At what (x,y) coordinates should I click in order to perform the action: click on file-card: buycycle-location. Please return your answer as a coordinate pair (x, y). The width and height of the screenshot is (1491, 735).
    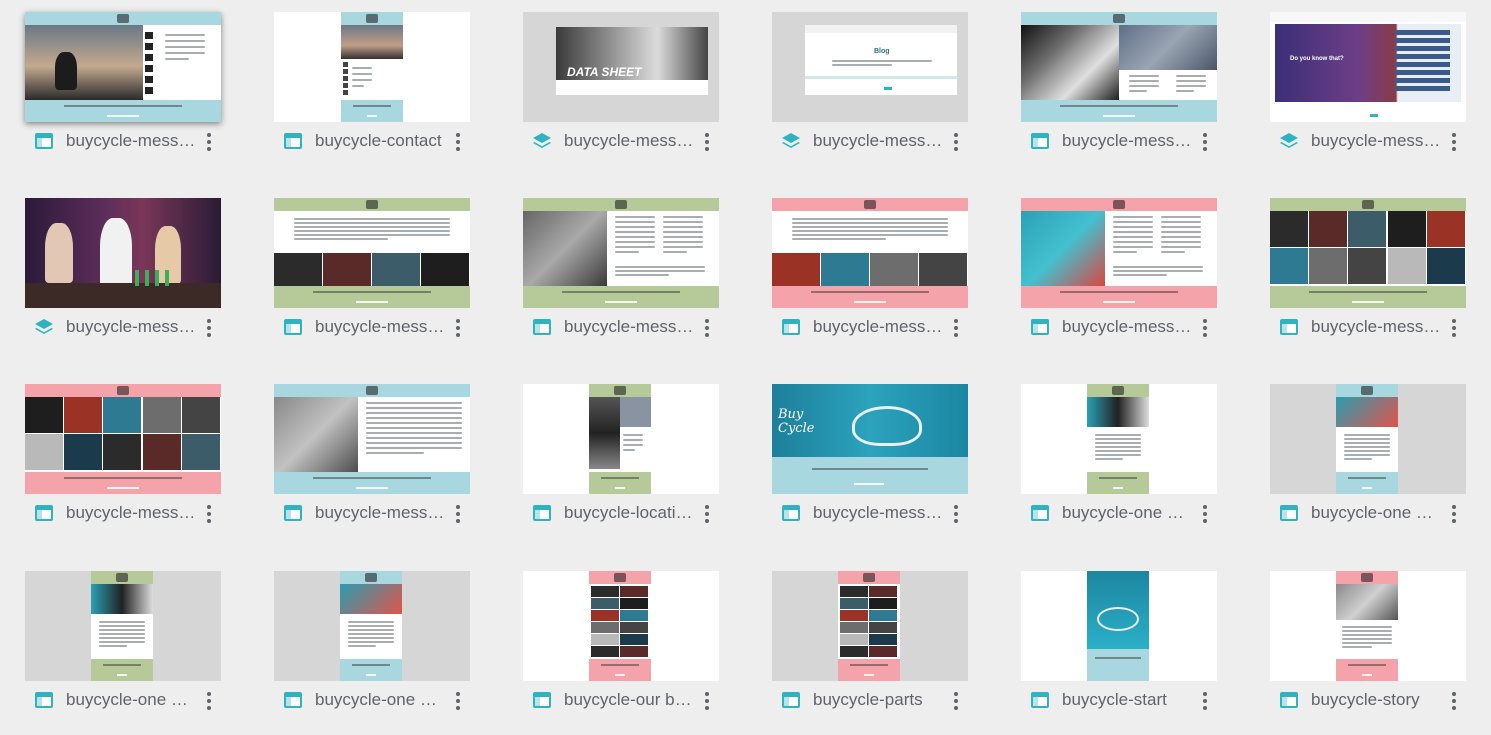
    Looking at the image, I should click on (621, 464).